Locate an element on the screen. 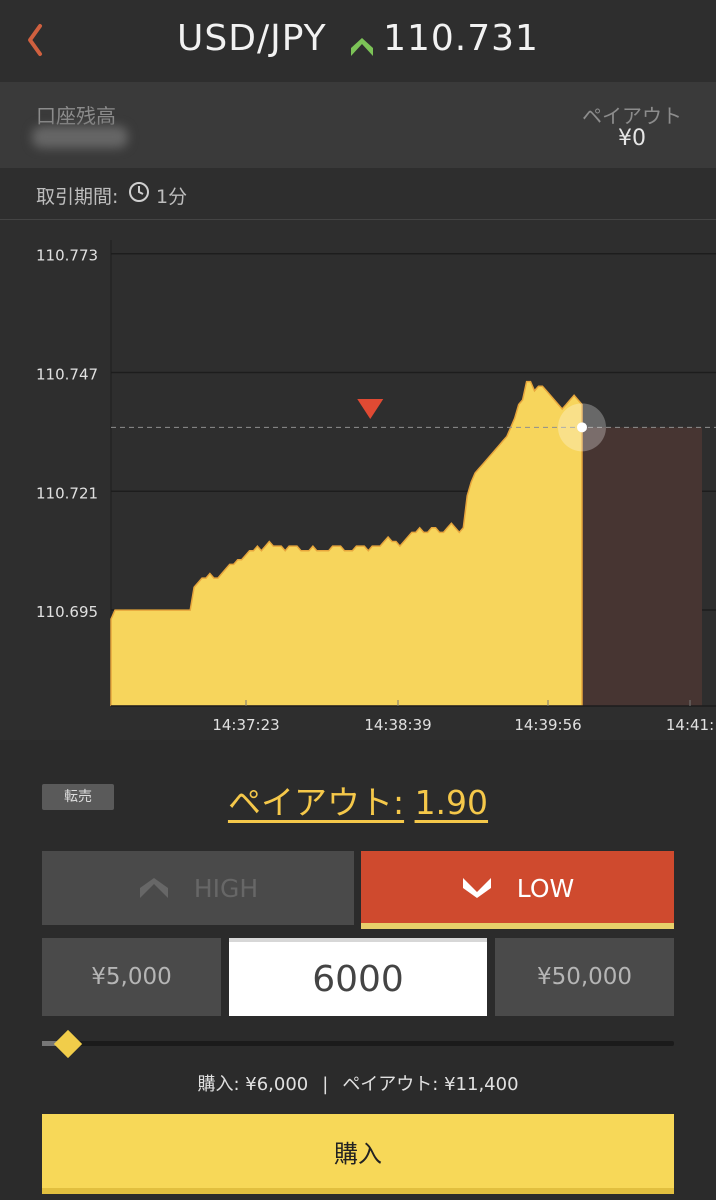  amount-slider-track is located at coordinates (358, 1043).